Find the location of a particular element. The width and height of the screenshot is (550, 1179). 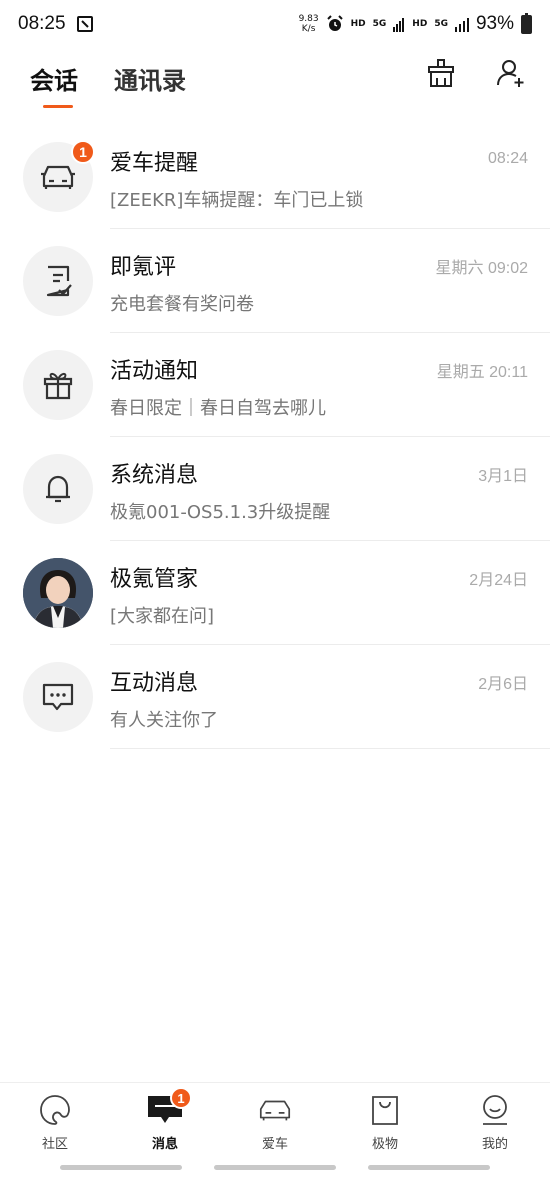

nav-messages-label: 消息 is located at coordinates (164, 1144).